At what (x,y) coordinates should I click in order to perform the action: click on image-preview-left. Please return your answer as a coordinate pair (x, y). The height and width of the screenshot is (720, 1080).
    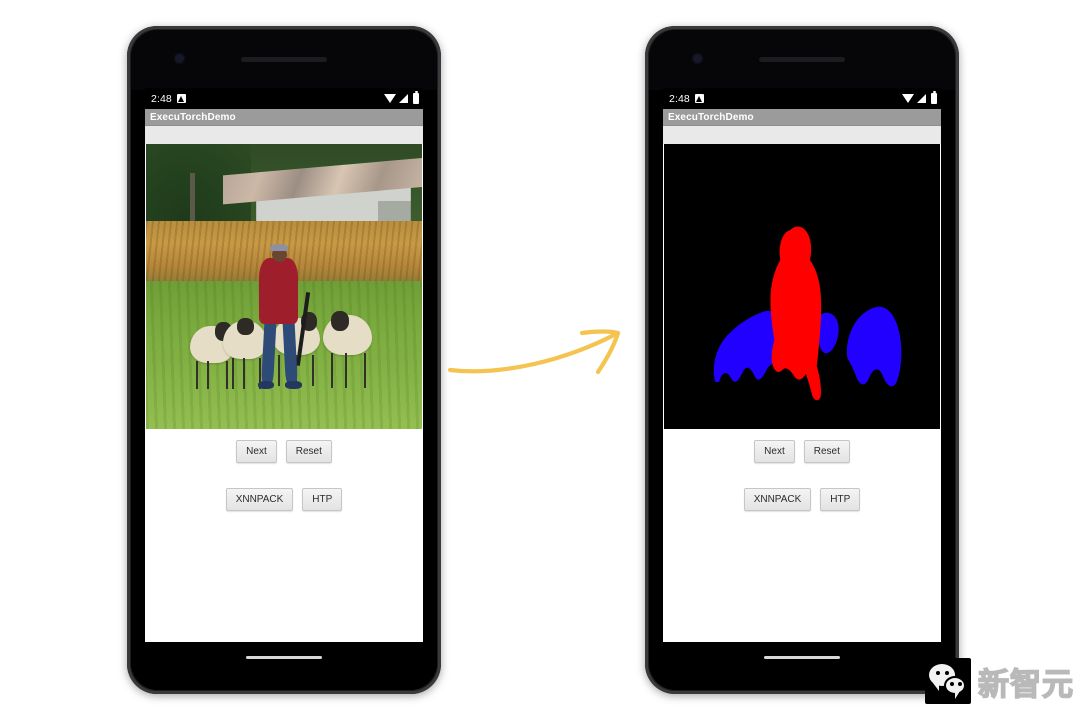
    Looking at the image, I should click on (284, 286).